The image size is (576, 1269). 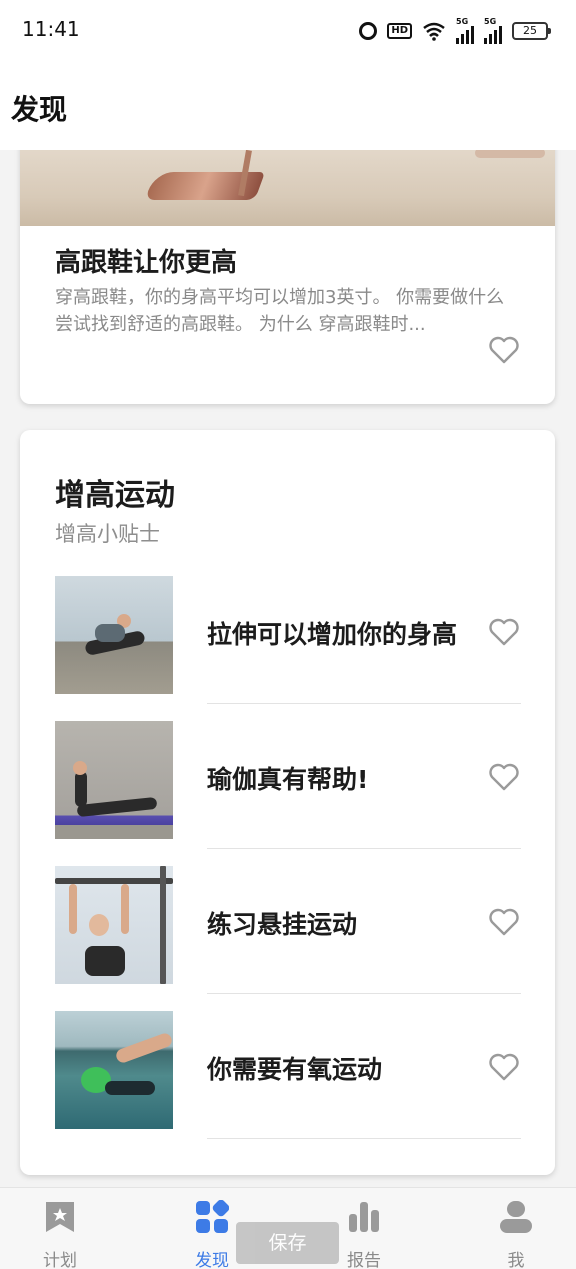 What do you see at coordinates (288, 29) in the screenshot?
I see `status-bar: 11:41 HD 5G 5G 25` at bounding box center [288, 29].